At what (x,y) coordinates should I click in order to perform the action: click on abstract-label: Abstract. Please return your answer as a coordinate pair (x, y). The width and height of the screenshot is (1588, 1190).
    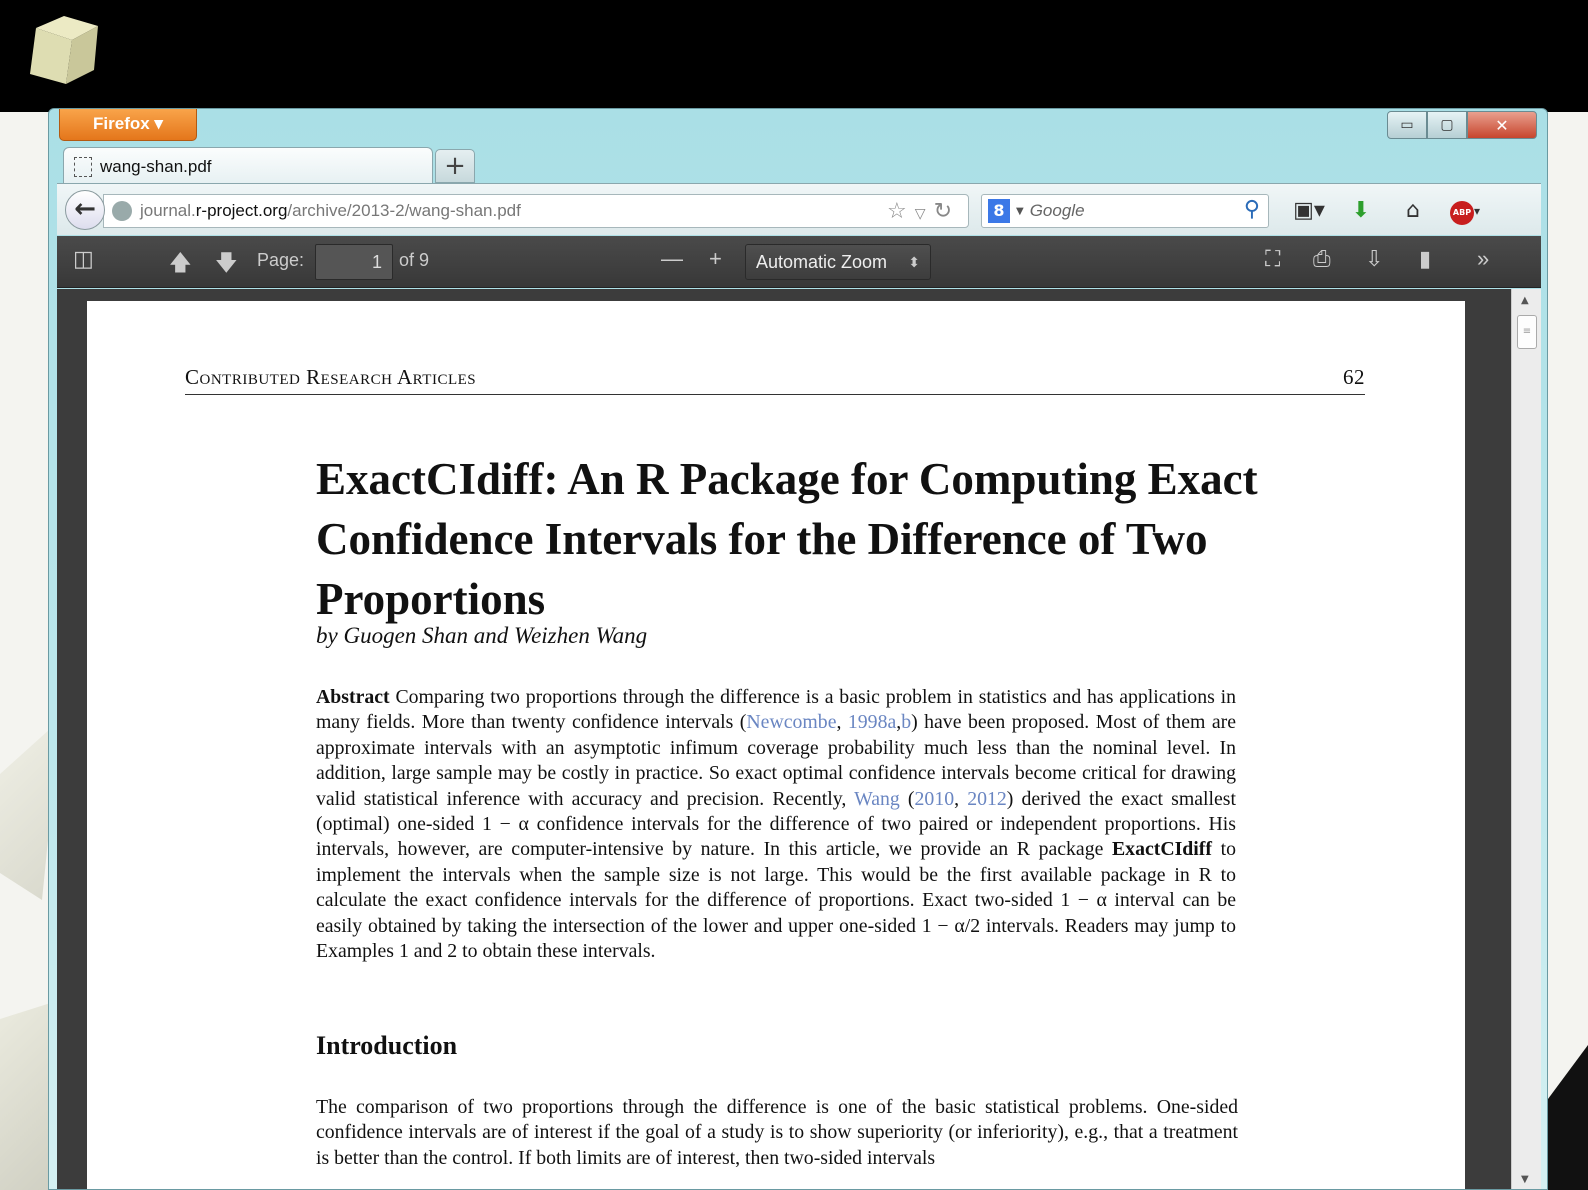
    Looking at the image, I should click on (353, 697).